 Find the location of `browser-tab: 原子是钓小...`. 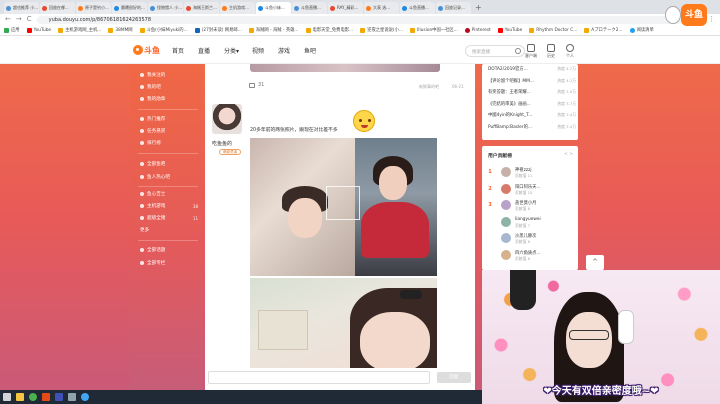

browser-tab: 原子是钓小... is located at coordinates (93, 8).